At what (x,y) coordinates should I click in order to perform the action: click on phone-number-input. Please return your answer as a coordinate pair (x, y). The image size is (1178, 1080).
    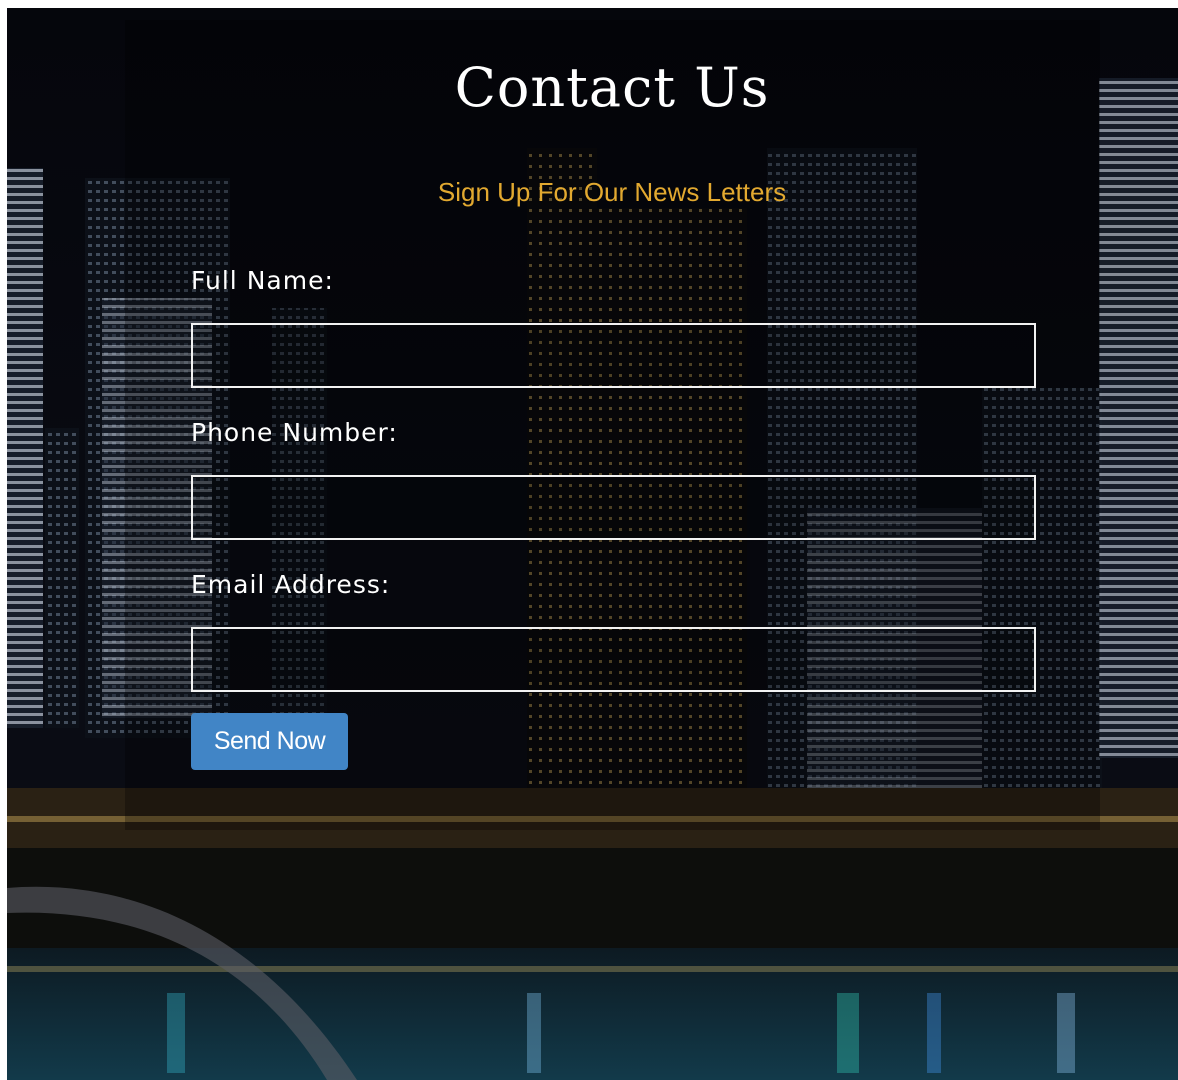
    Looking at the image, I should click on (613, 507).